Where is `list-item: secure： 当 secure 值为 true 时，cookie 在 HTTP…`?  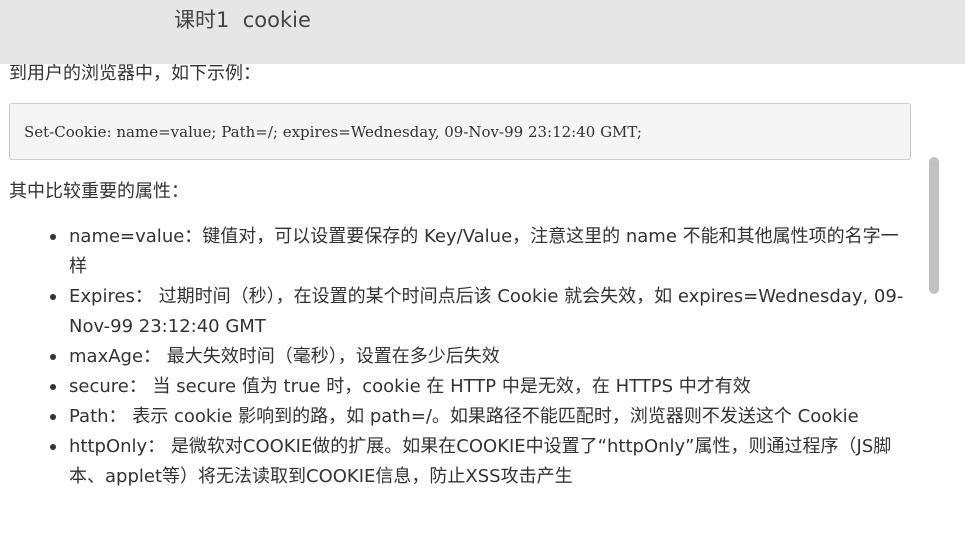
list-item: secure： 当 secure 值为 true 时，cookie 在 HTTP… is located at coordinates (467, 387).